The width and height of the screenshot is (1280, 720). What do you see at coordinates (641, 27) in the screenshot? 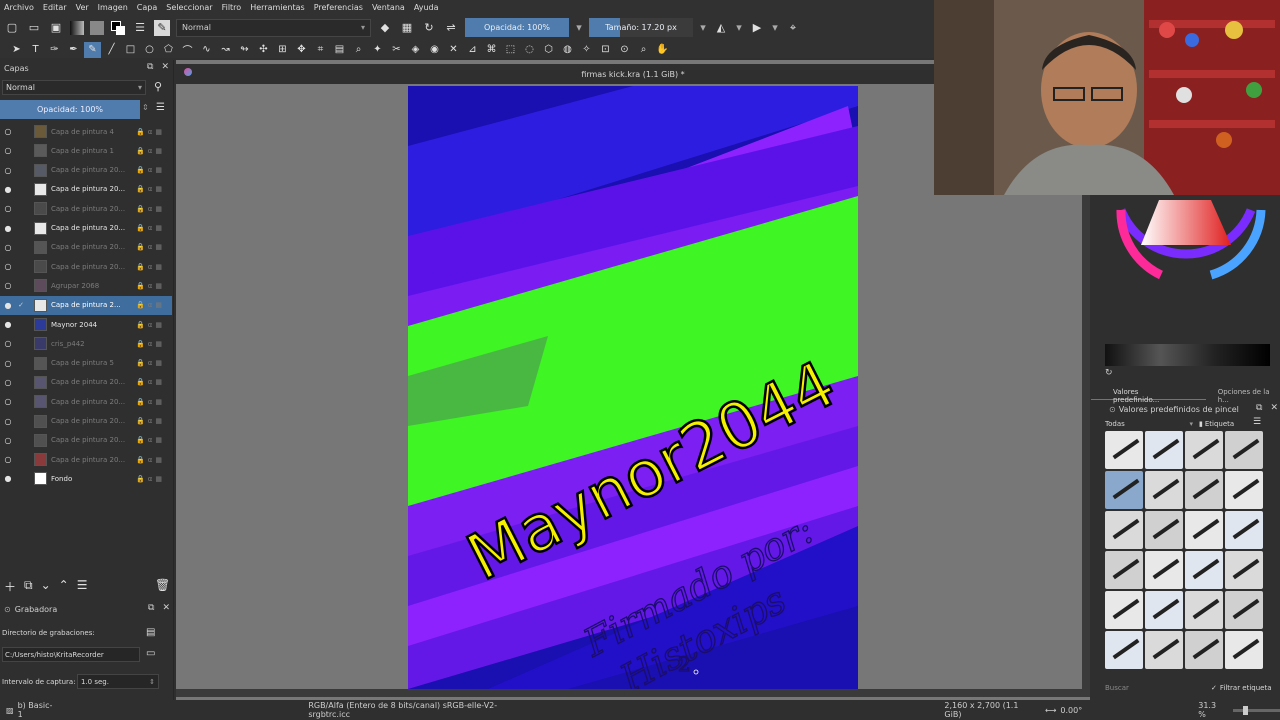
I see `size-slider: Tamaño: 17.20 px` at bounding box center [641, 27].